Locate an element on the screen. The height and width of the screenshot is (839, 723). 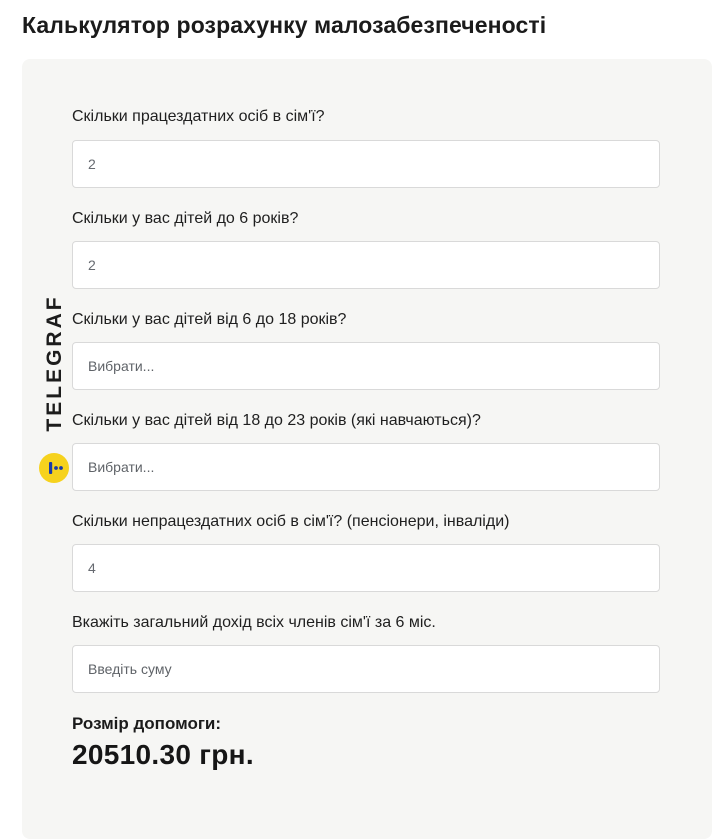
total-income-input: Введіть суму is located at coordinates (366, 669).